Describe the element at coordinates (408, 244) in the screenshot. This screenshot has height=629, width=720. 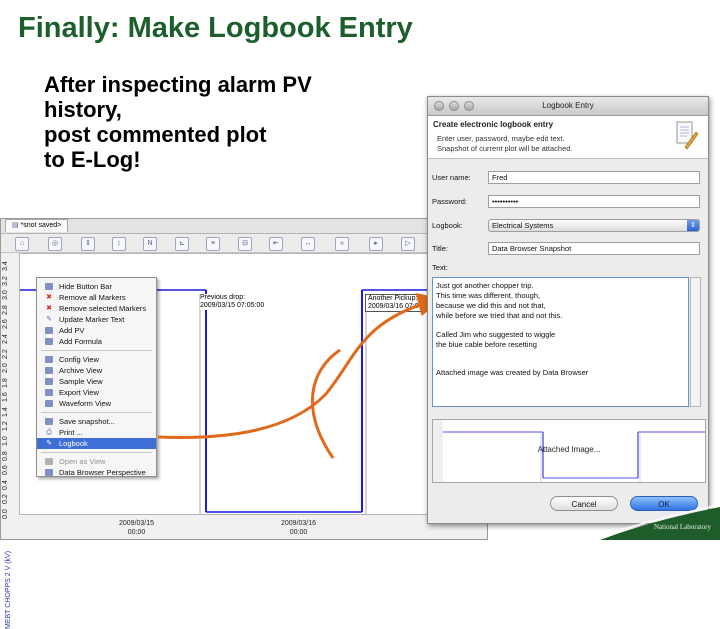
I see `scroll-icon: ▷` at that location.